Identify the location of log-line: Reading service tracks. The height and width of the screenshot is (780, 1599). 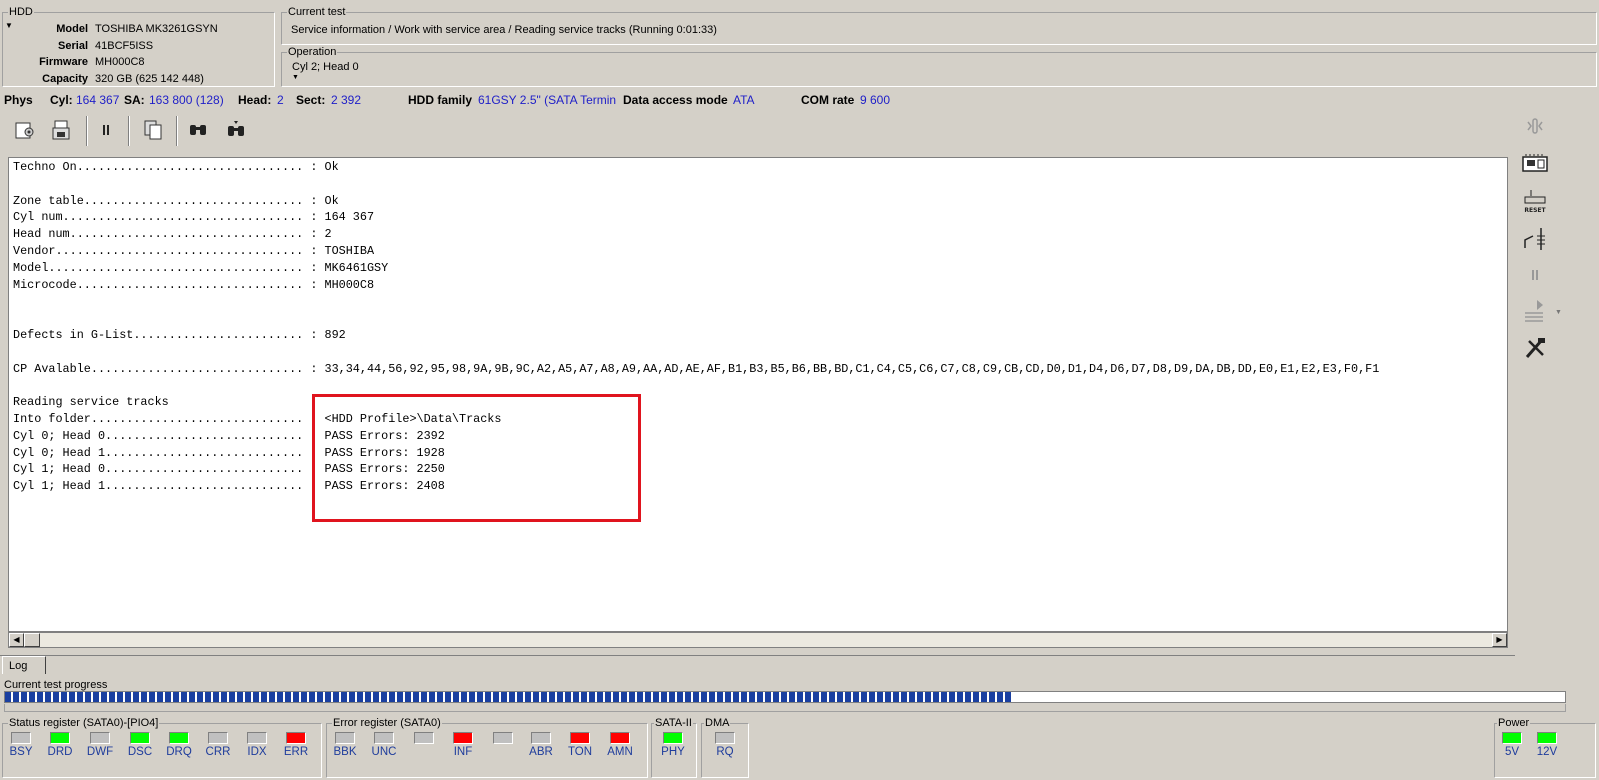
(91, 402).